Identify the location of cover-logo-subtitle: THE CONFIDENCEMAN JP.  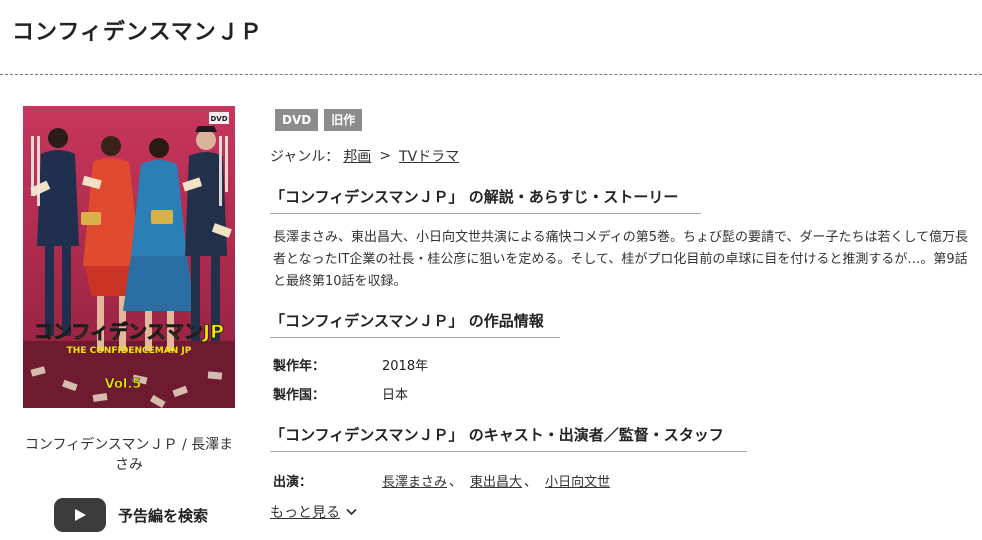
(129, 351).